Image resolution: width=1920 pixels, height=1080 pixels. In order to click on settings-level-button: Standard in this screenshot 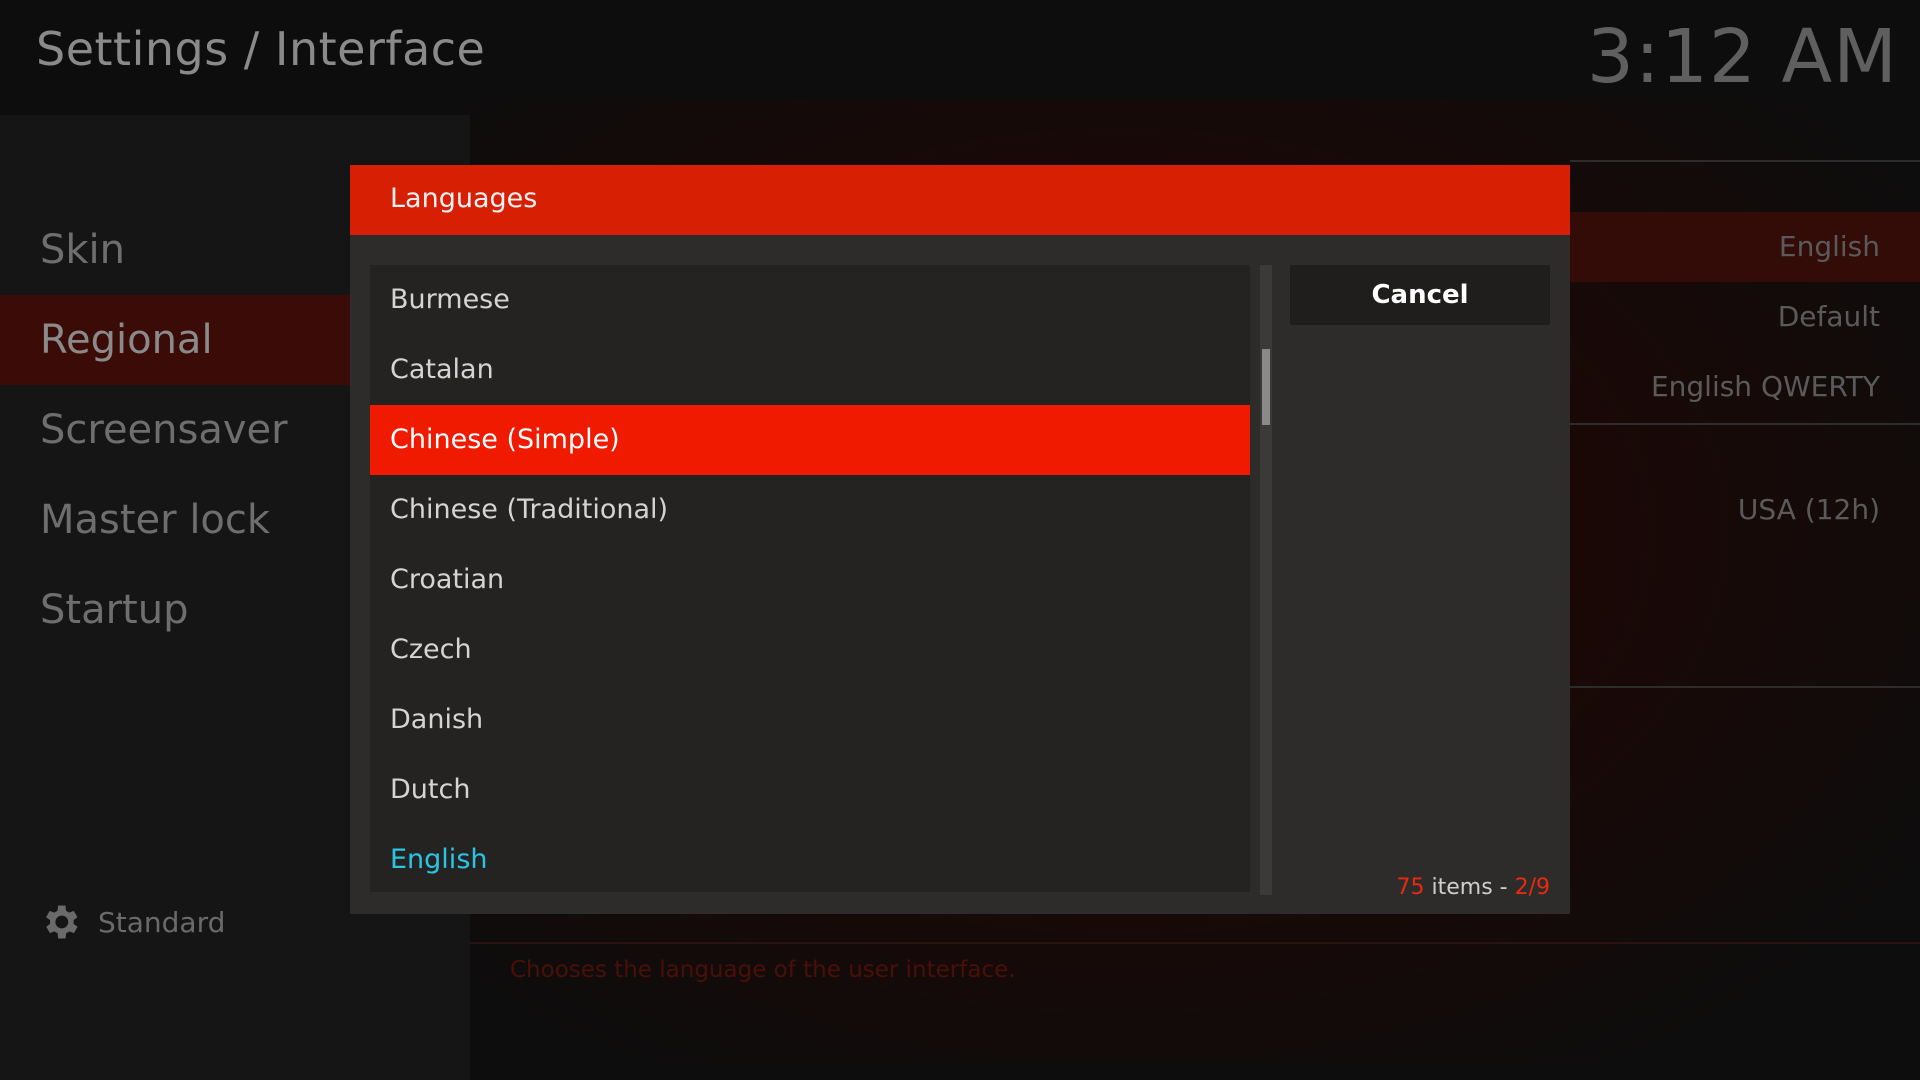, I will do `click(131, 922)`.